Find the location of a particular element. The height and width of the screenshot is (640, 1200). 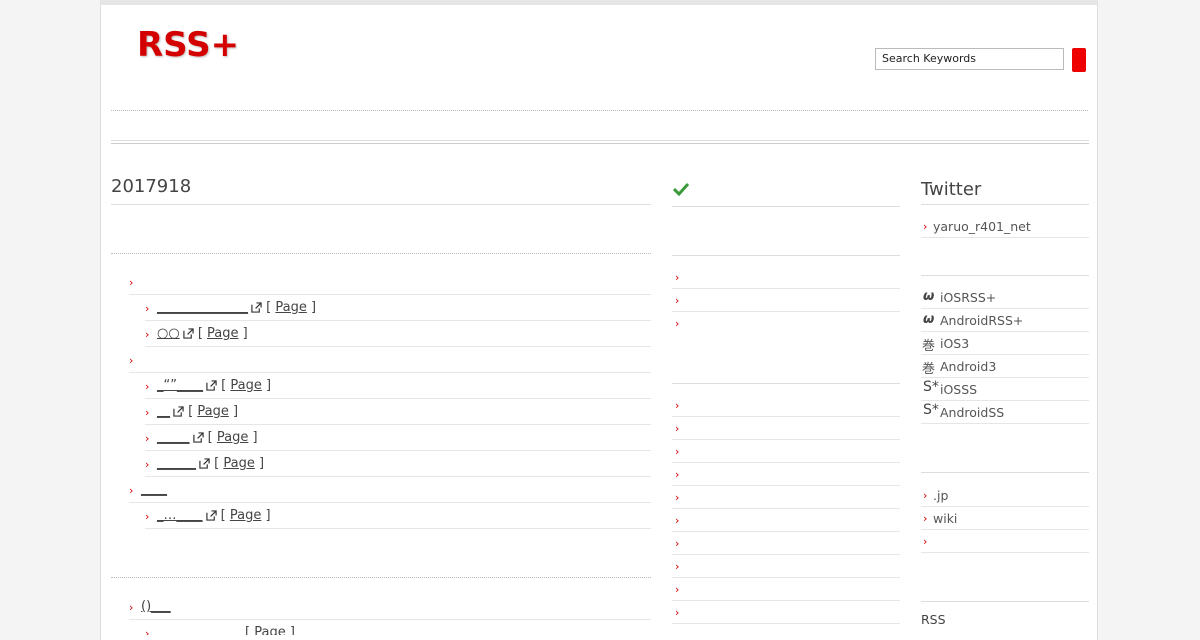

app-link: iOSRSS+ is located at coordinates (968, 297).